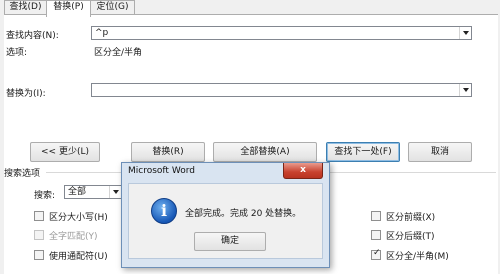 The width and height of the screenshot is (500, 274). Describe the element at coordinates (39, 235) in the screenshot. I see `whole-word-checkbox` at that location.